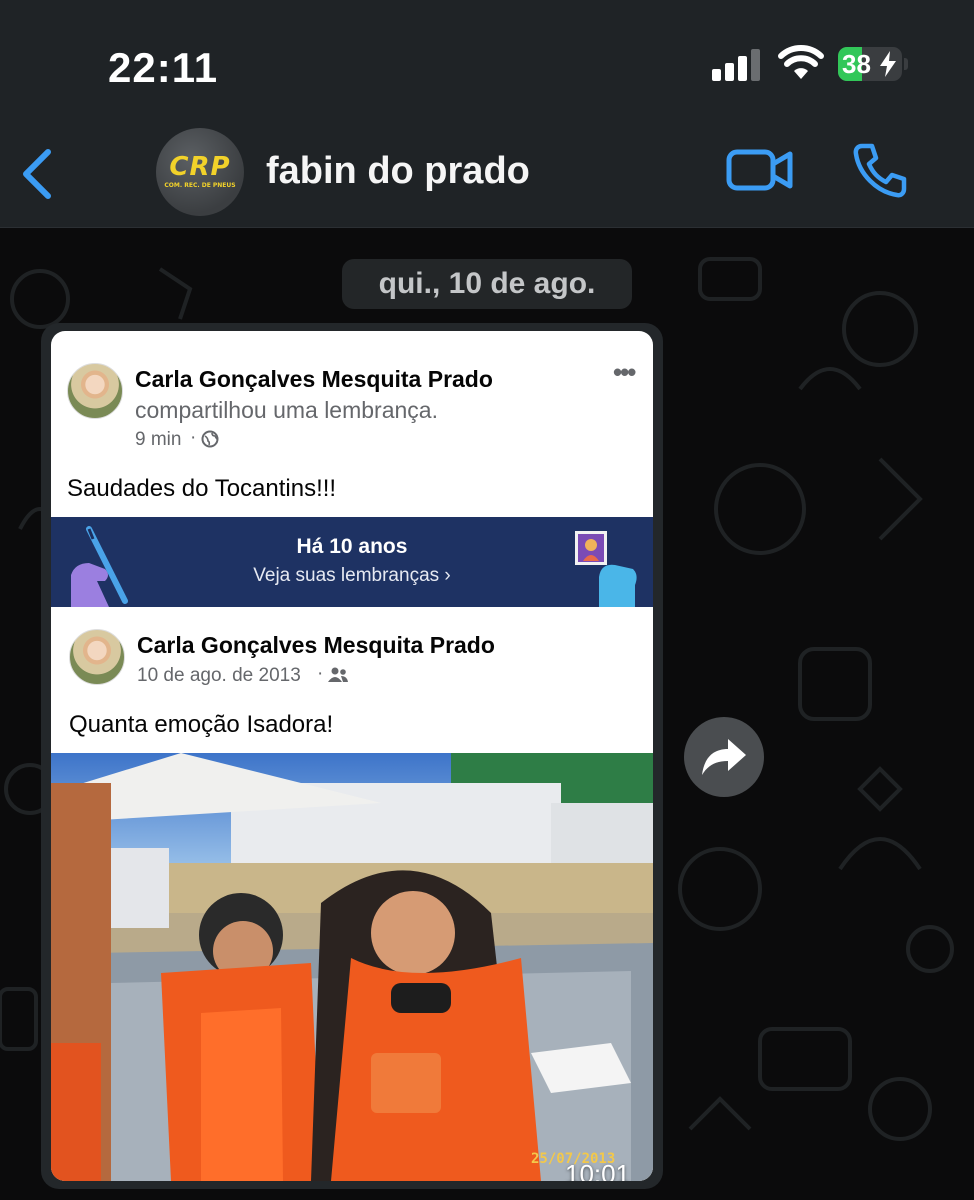  I want to click on contact-avatar: CRP COM. REC. DE PNEUS, so click(200, 172).